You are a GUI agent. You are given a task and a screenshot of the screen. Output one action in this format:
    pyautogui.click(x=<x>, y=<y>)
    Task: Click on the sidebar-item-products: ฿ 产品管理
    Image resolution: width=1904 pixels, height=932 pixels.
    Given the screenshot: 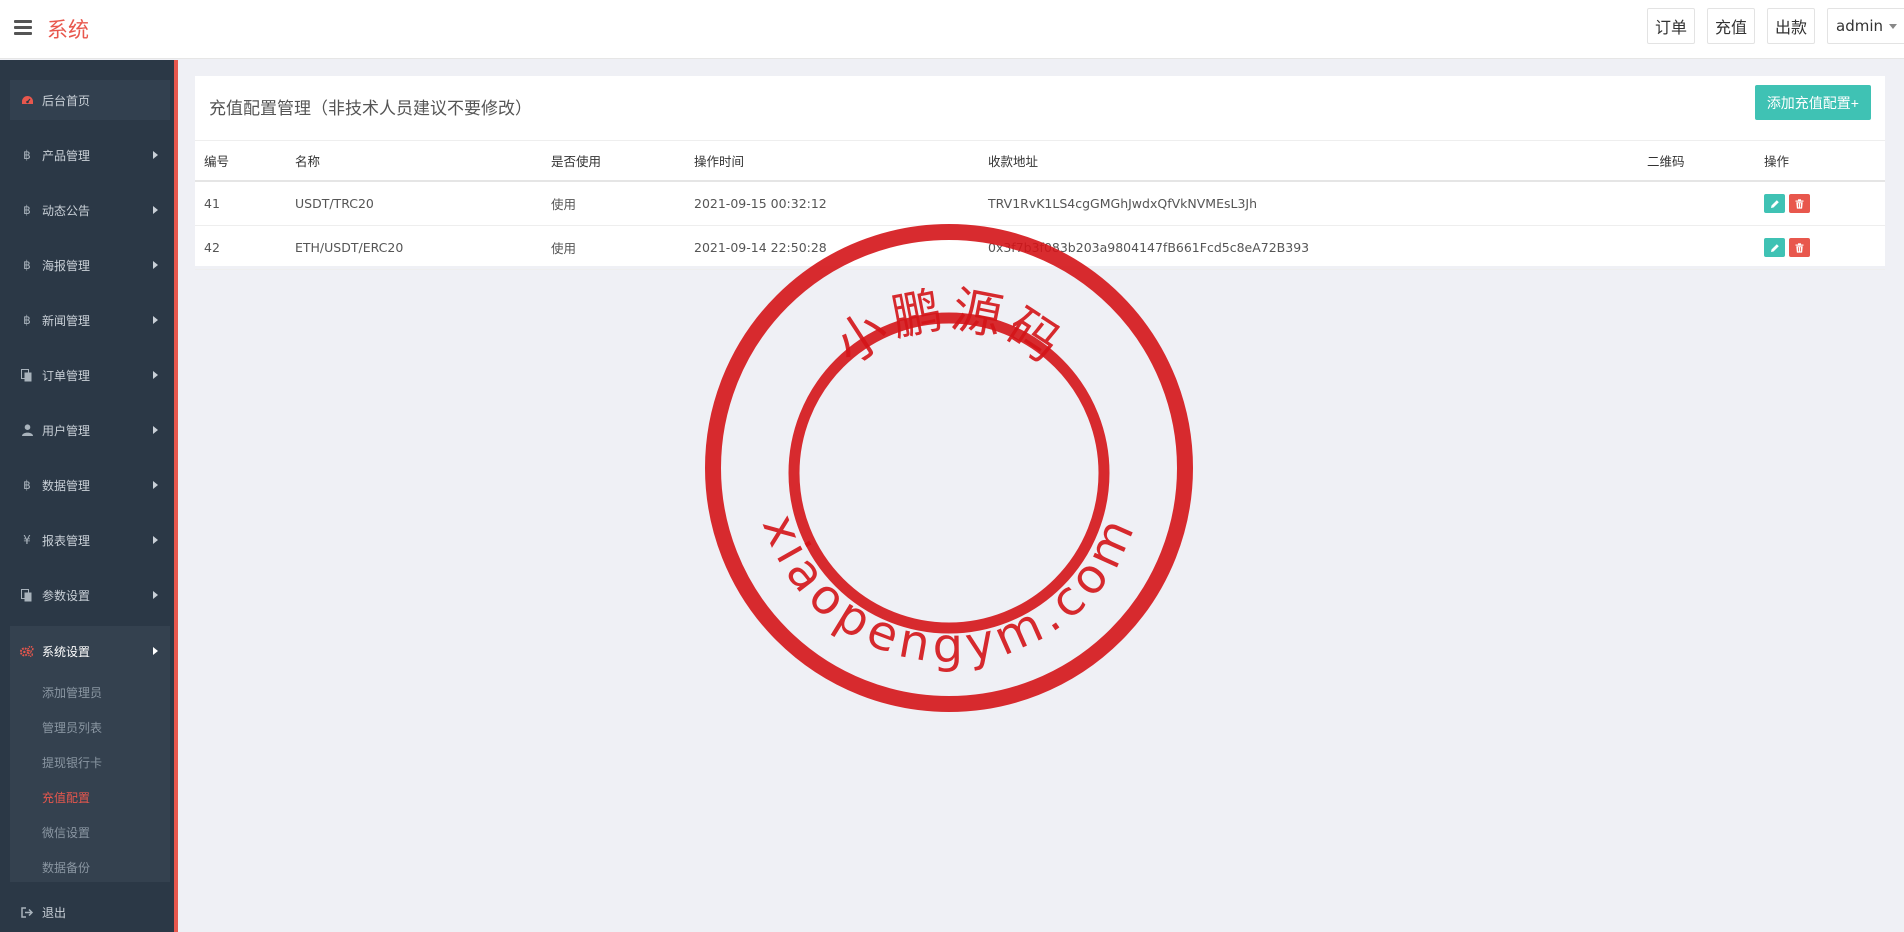 What is the action you would take?
    pyautogui.click(x=90, y=155)
    